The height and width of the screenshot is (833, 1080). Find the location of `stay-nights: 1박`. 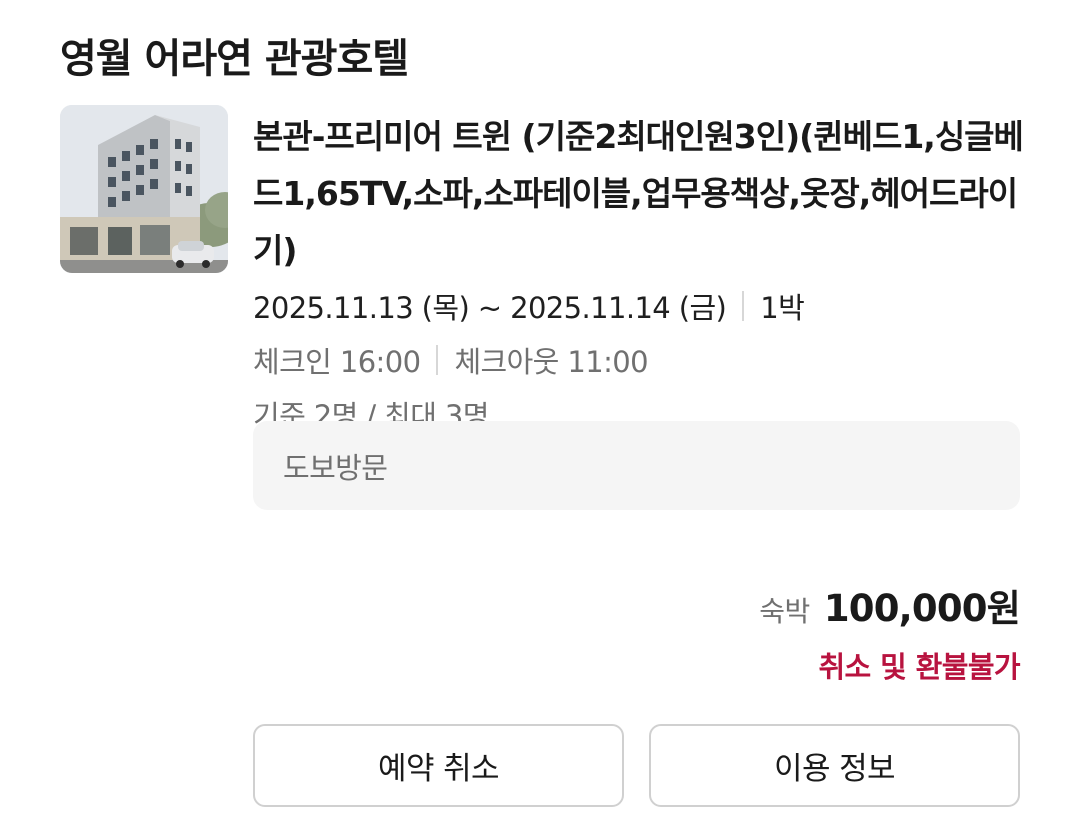

stay-nights: 1박 is located at coordinates (782, 308).